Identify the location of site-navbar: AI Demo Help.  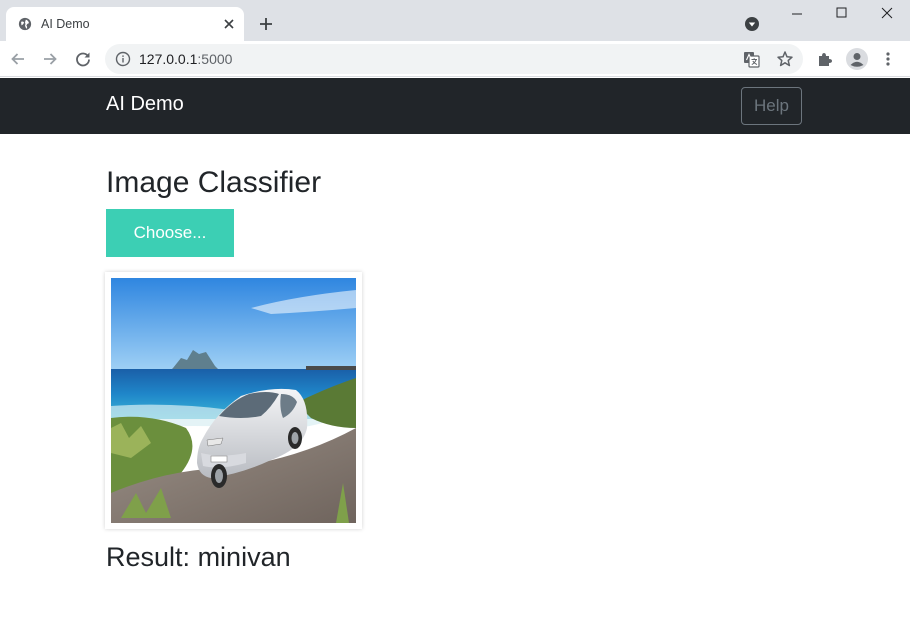
(455, 106).